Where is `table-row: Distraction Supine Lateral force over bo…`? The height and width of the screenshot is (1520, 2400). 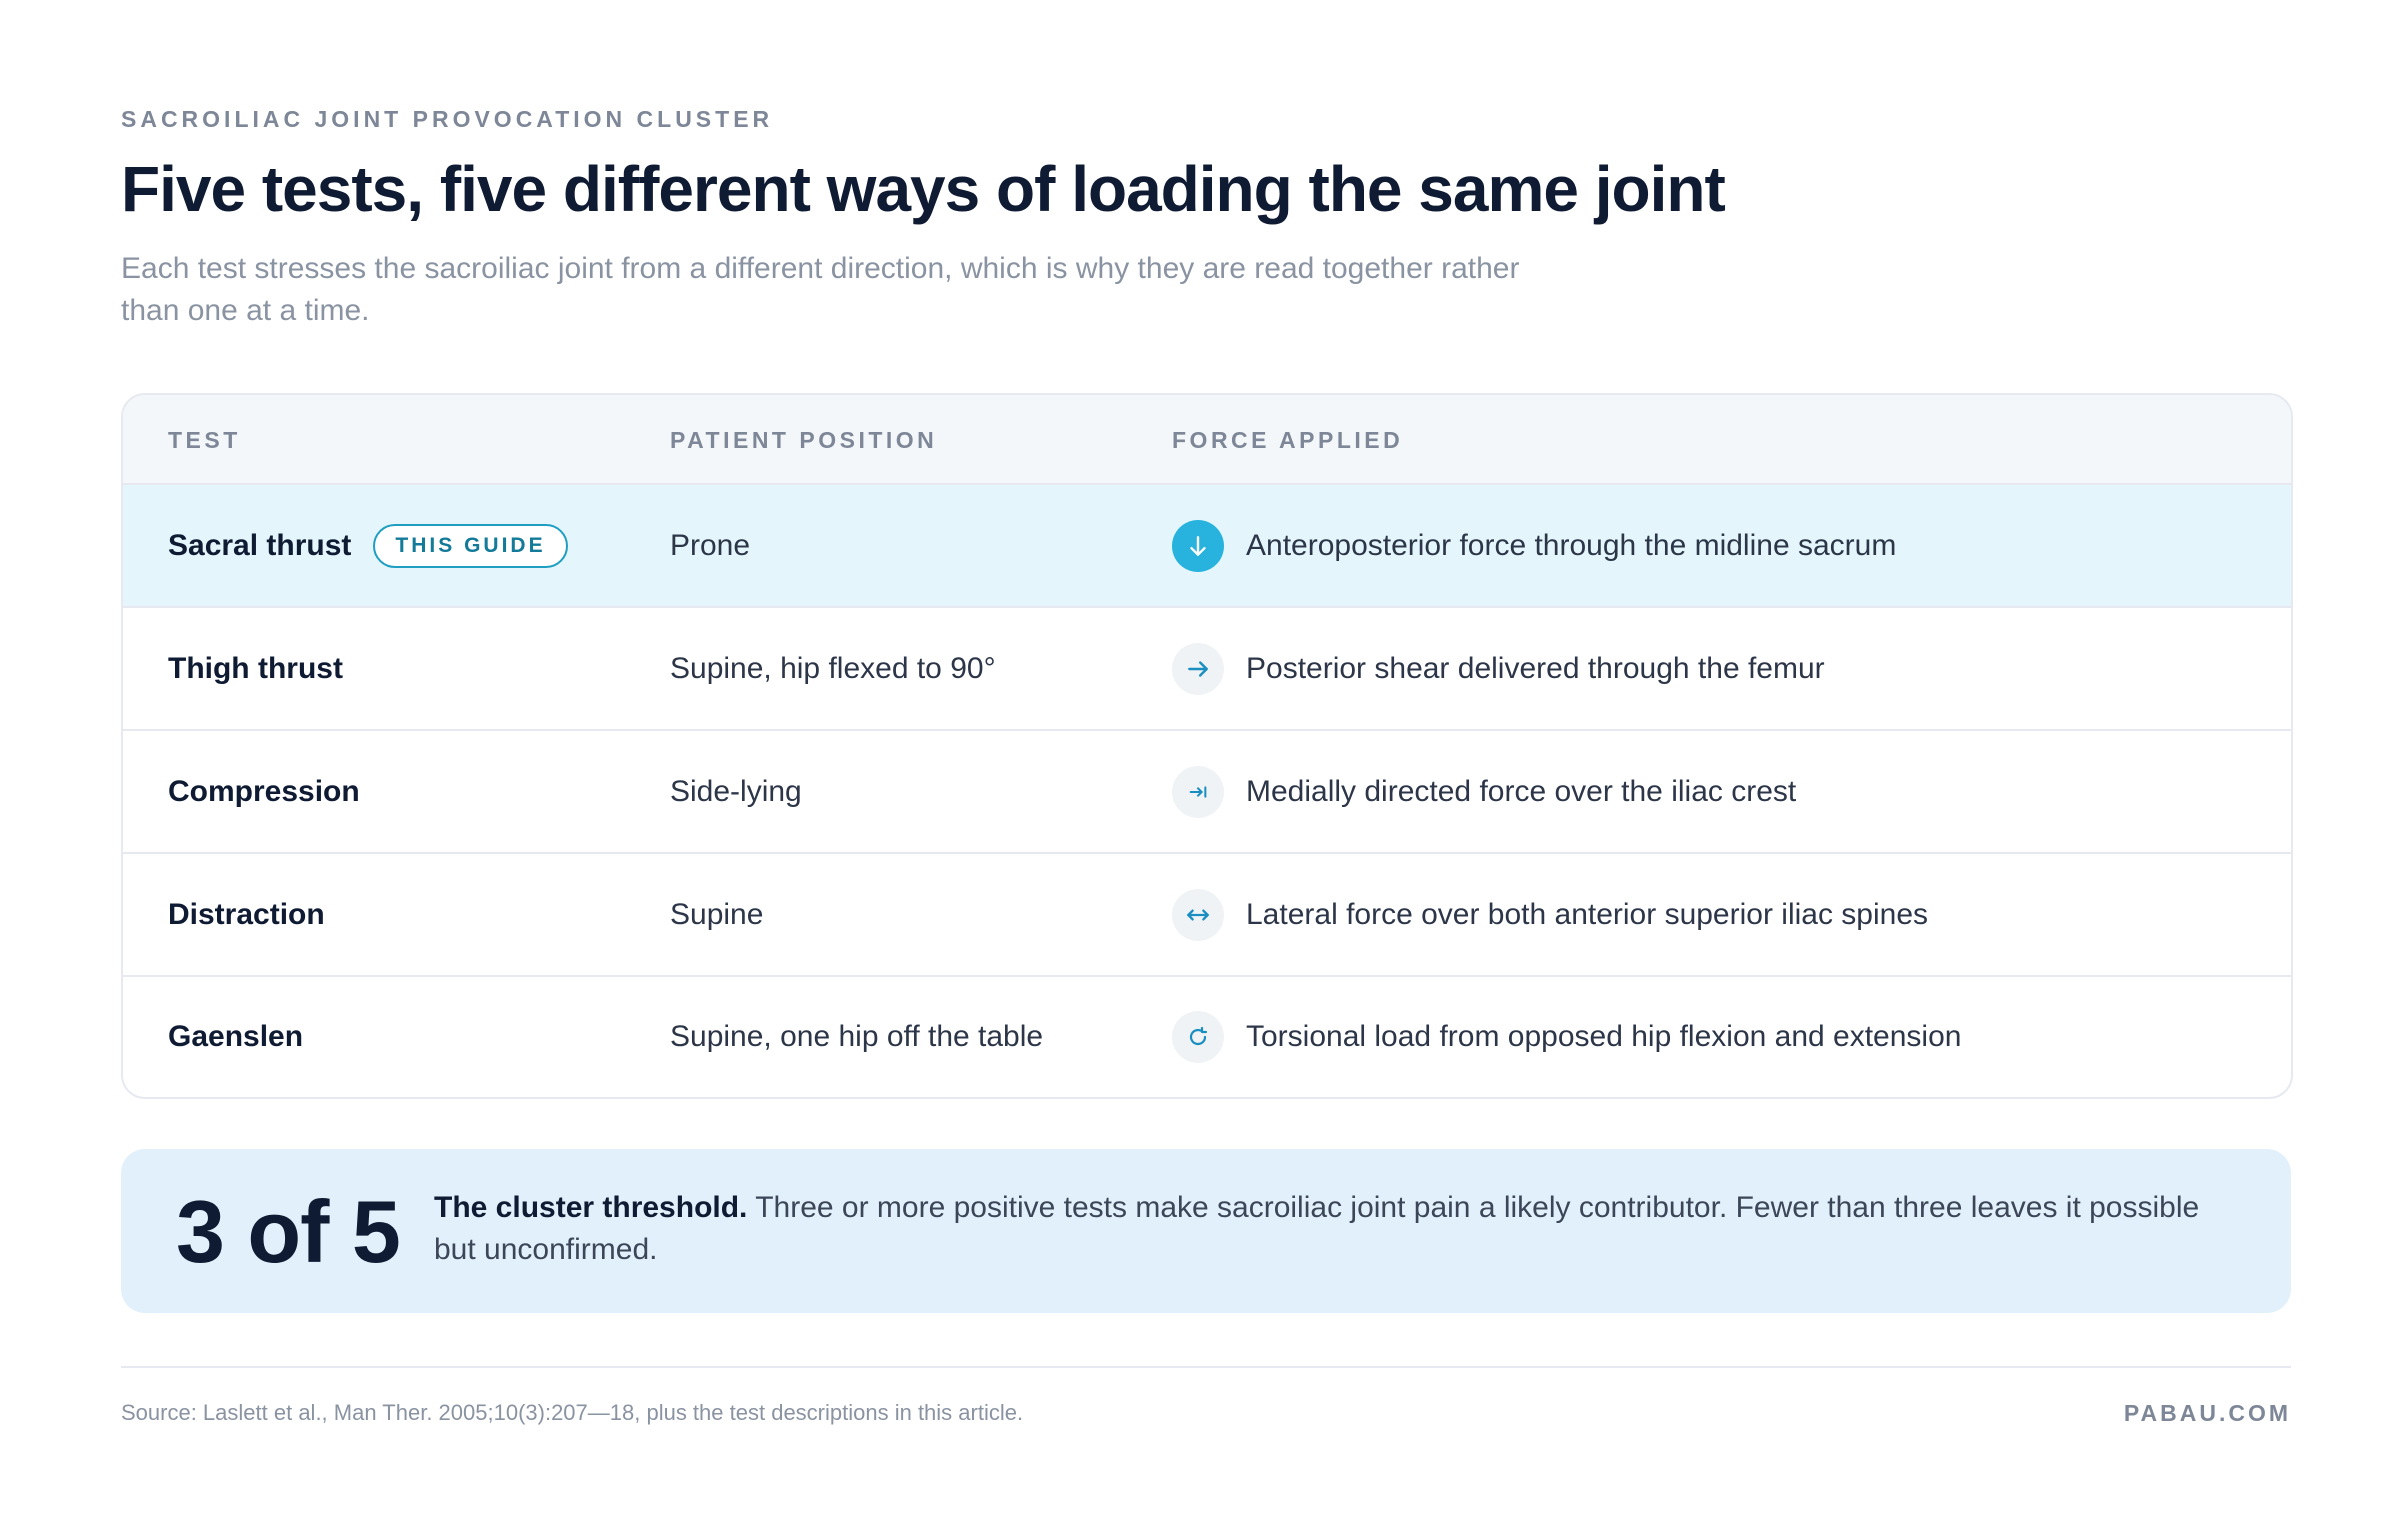 table-row: Distraction Supine Lateral force over bo… is located at coordinates (1207, 915).